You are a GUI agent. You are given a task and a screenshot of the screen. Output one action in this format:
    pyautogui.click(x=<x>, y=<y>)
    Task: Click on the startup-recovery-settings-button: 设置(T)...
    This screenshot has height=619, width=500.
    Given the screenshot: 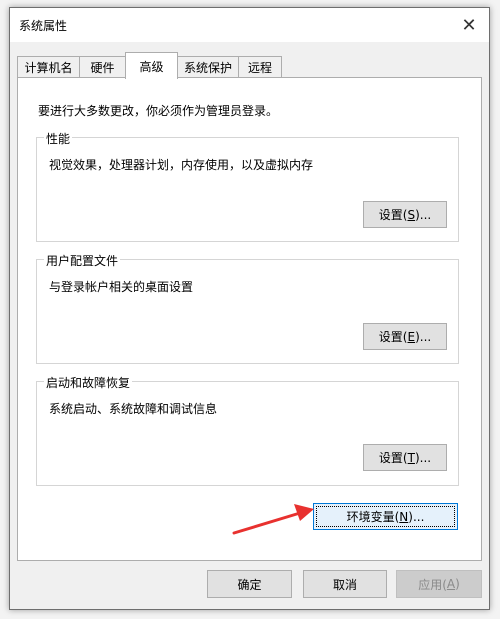 What is the action you would take?
    pyautogui.click(x=405, y=457)
    